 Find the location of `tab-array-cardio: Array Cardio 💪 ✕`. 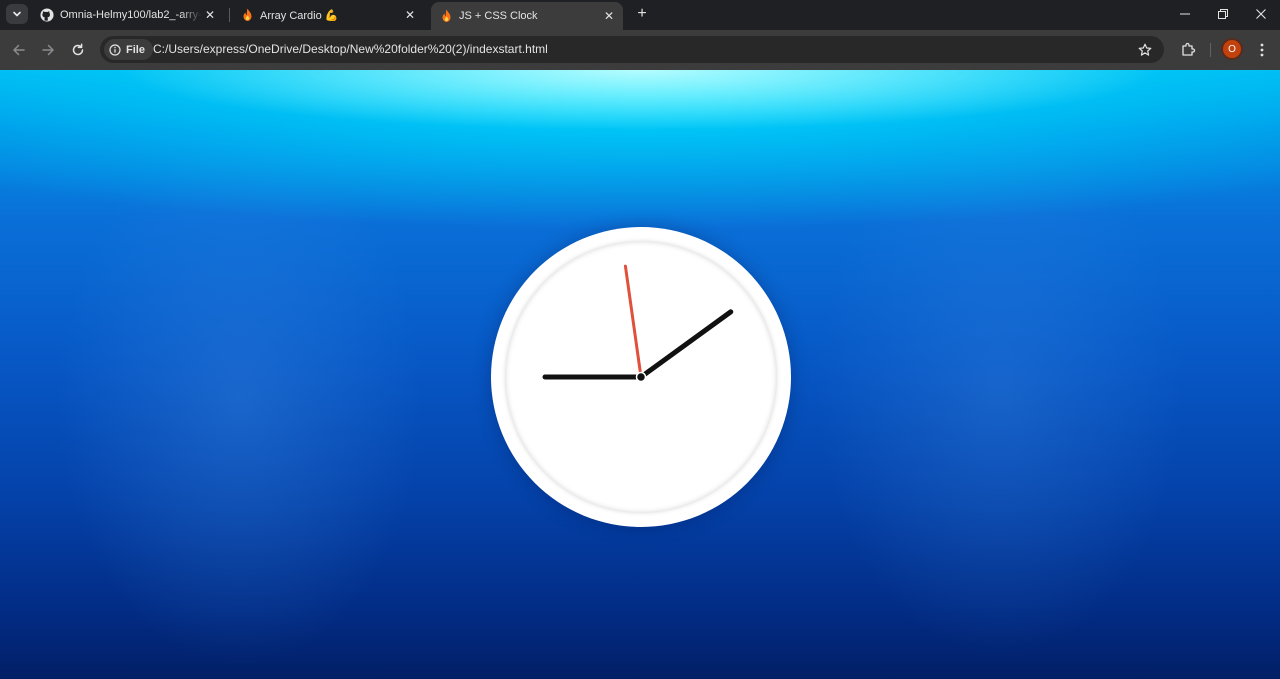

tab-array-cardio: Array Cardio 💪 ✕ is located at coordinates (328, 15).